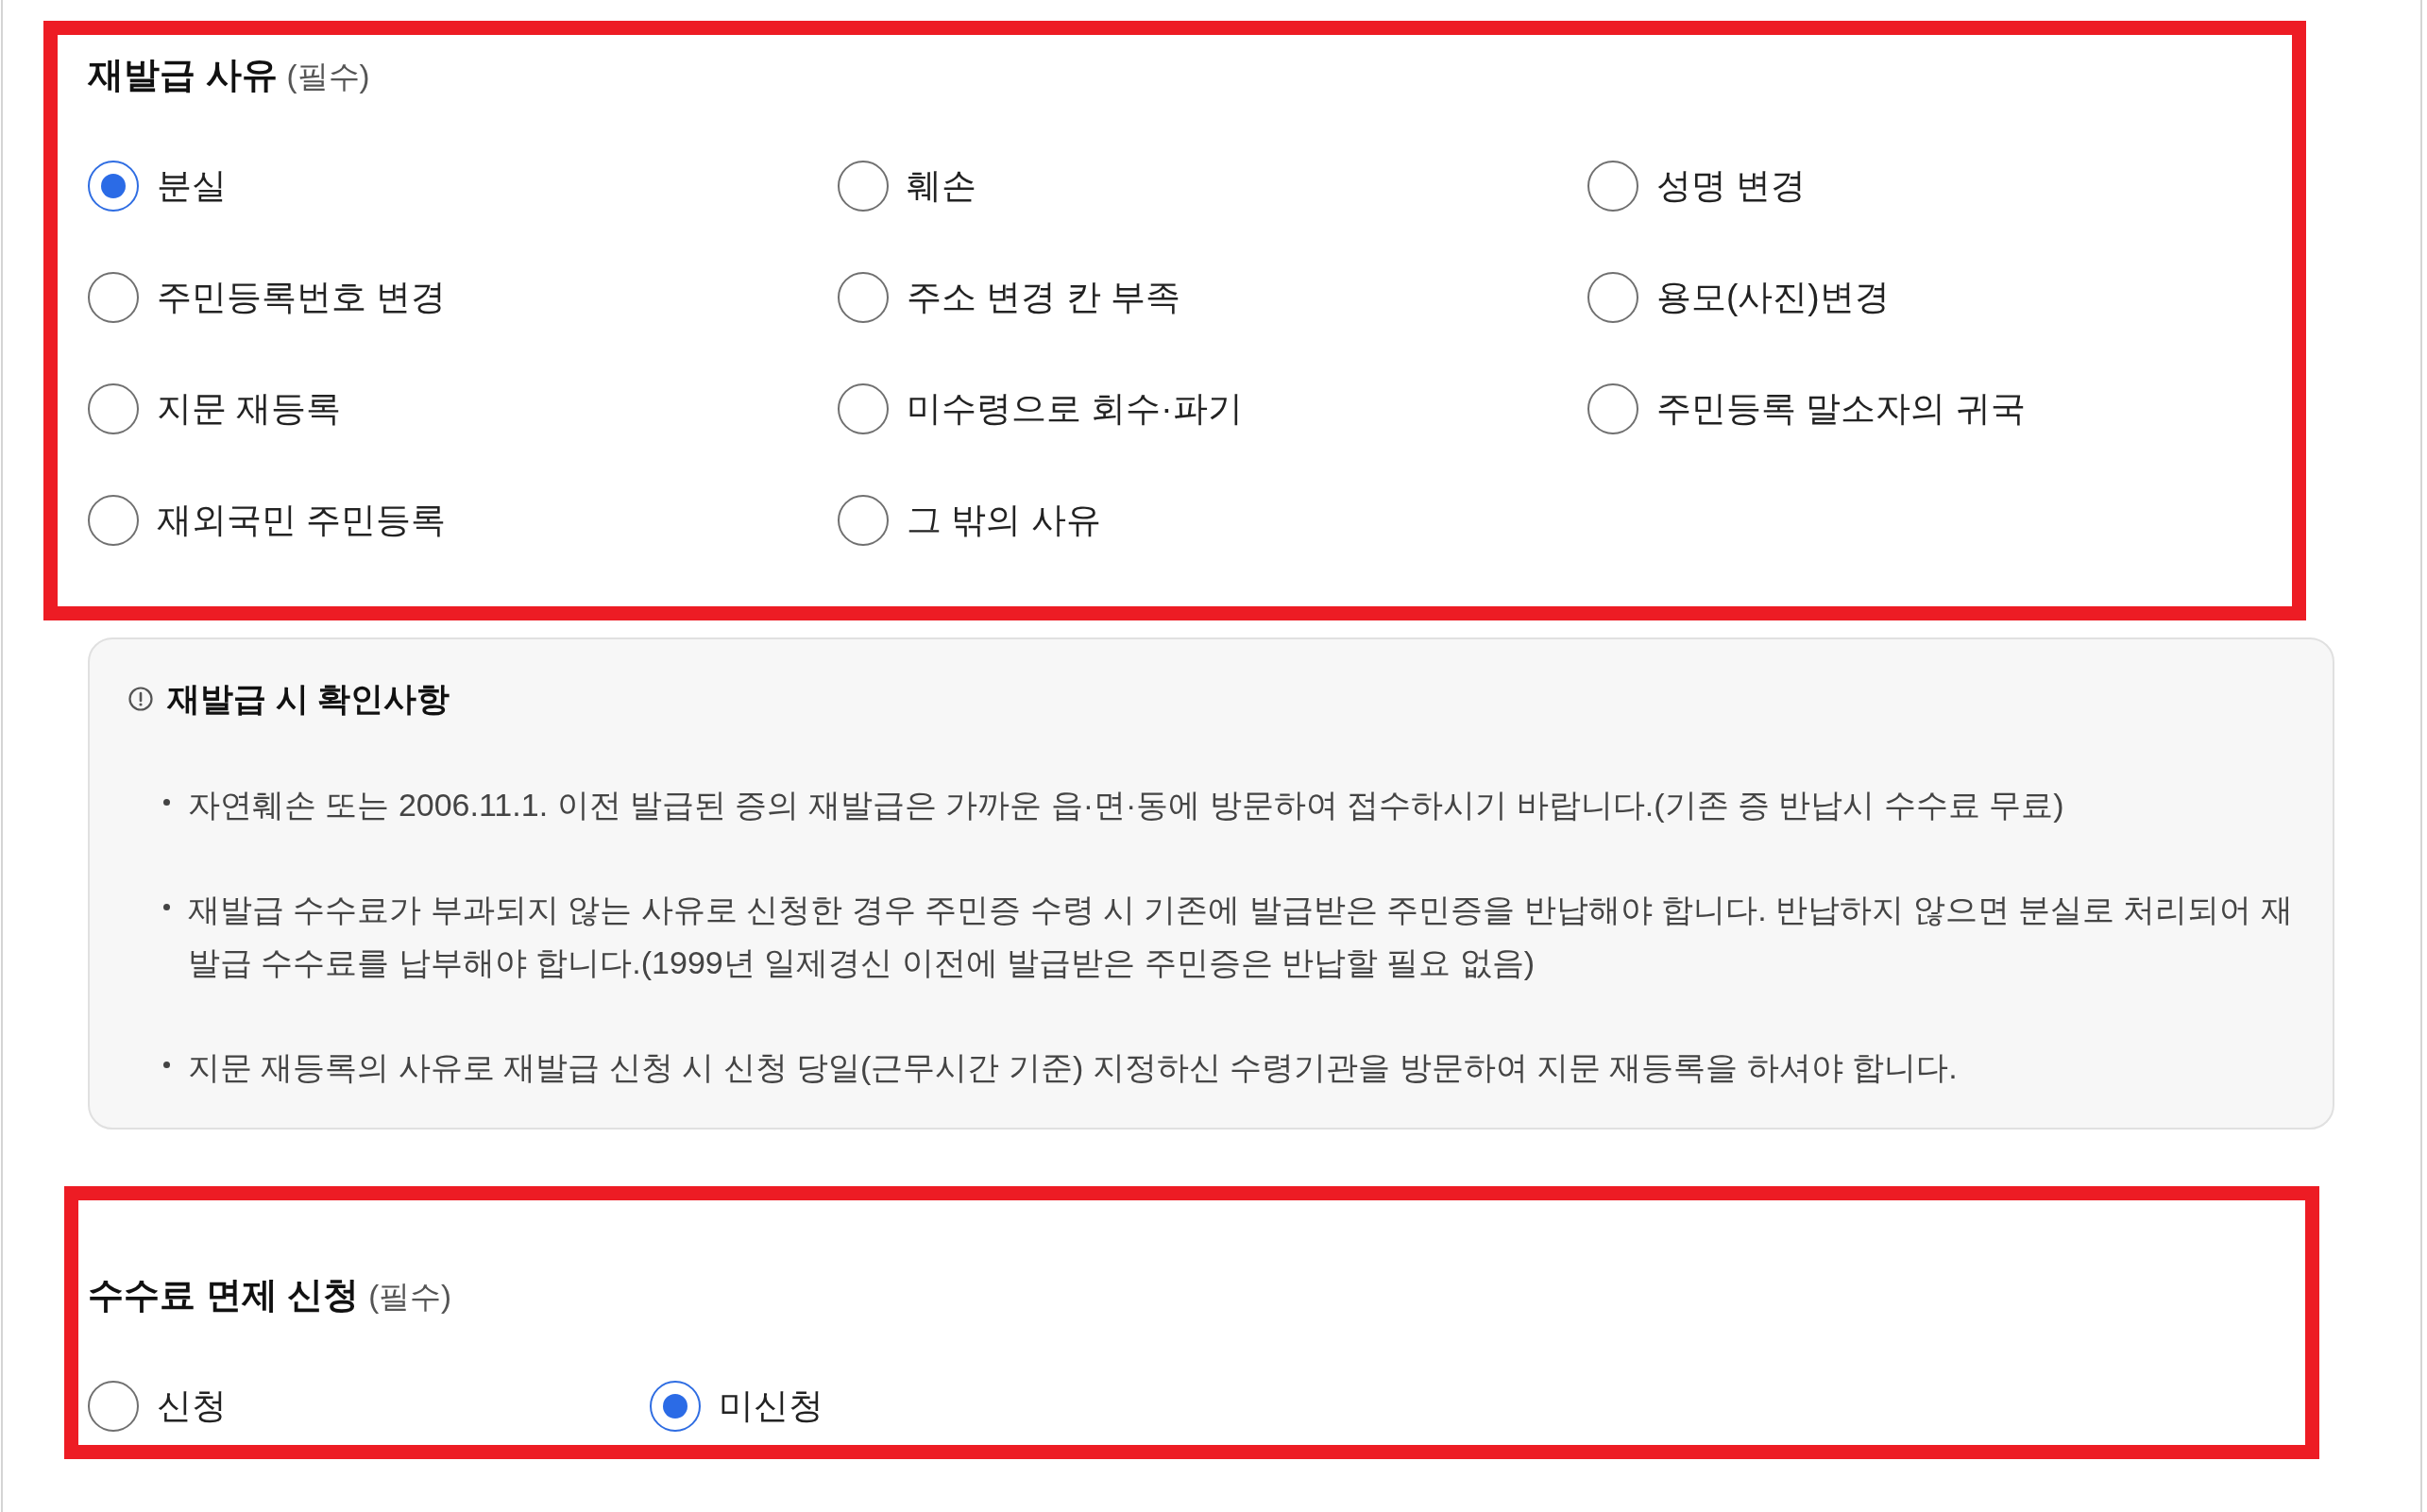 The width and height of the screenshot is (2427, 1512). Describe the element at coordinates (183, 75) in the screenshot. I see `section-title: 재발급 사유` at that location.